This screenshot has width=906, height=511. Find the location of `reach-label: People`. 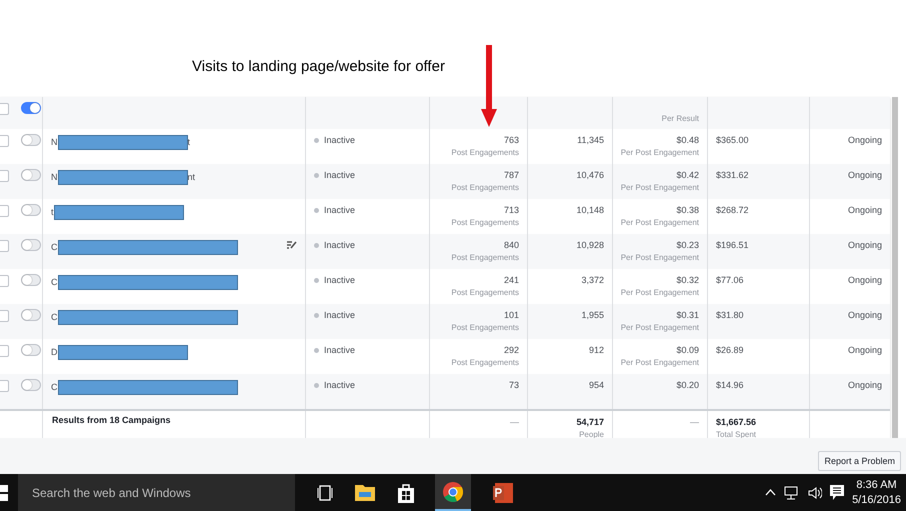

reach-label: People is located at coordinates (591, 434).